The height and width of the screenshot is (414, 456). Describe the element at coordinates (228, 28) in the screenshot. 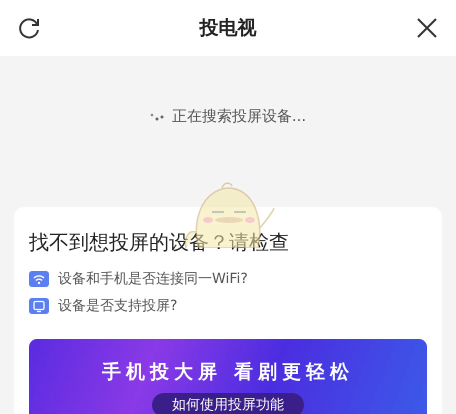

I see `page-title: 投电视` at that location.